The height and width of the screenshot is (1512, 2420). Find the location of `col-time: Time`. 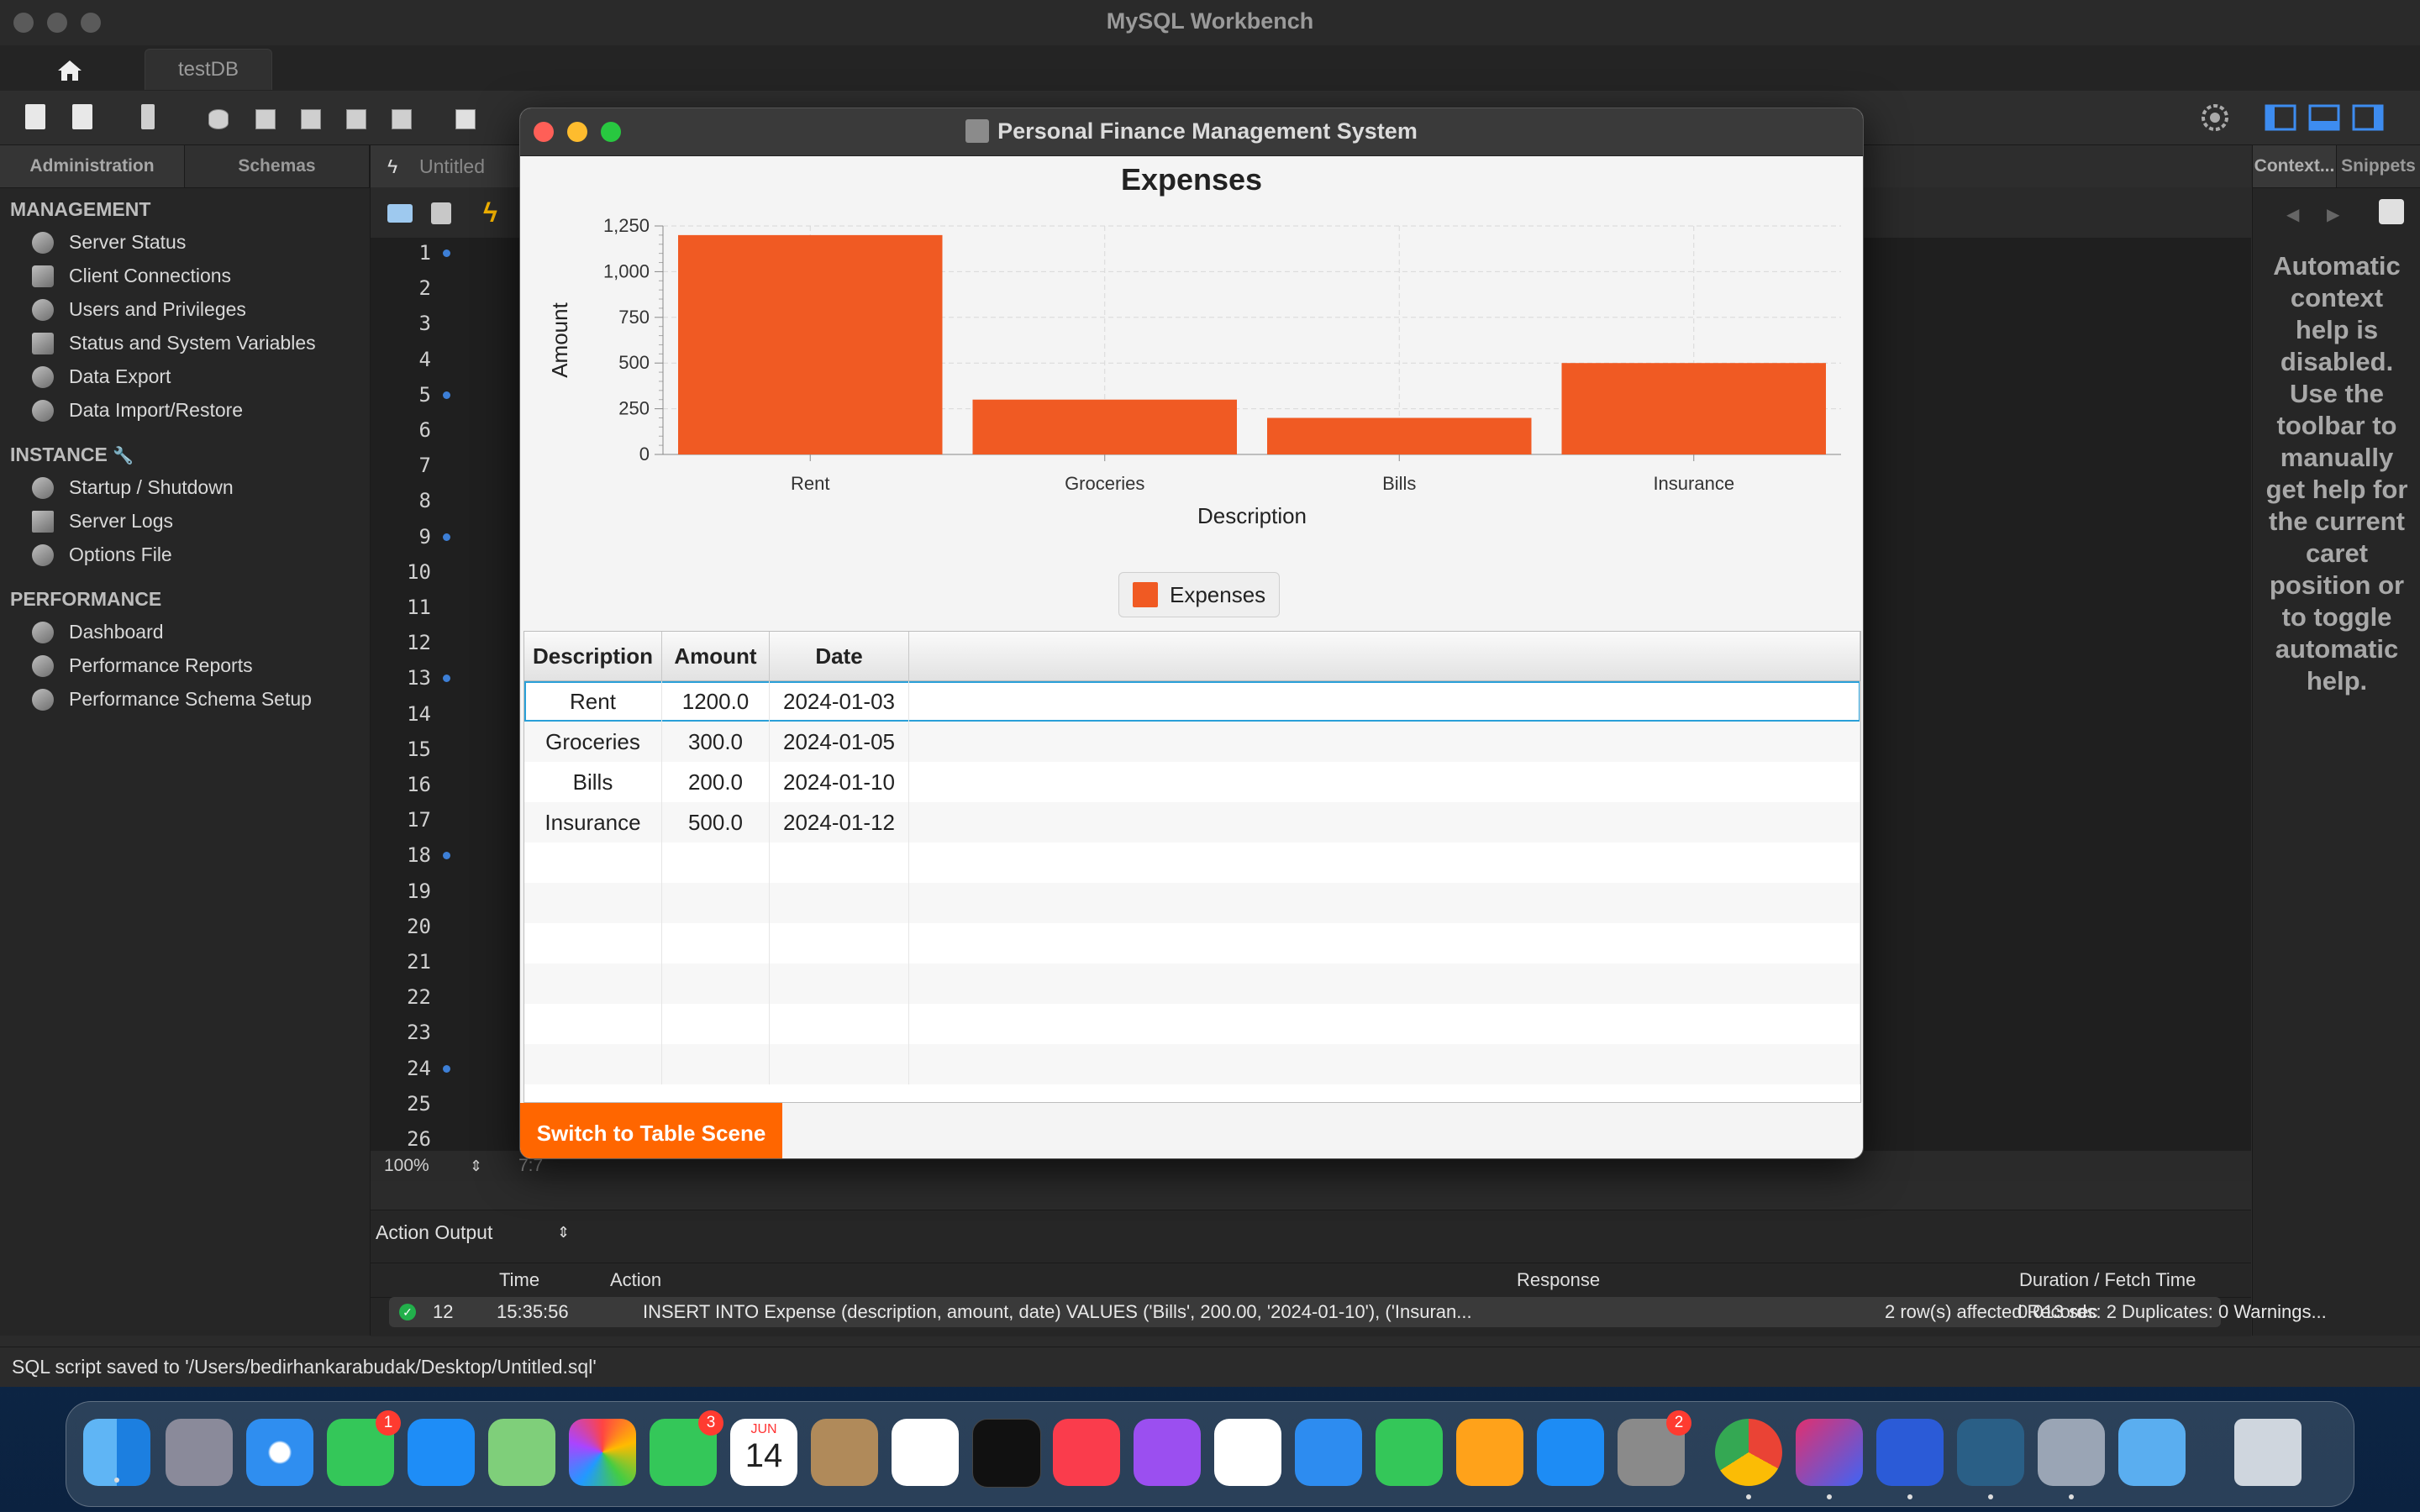

col-time: Time is located at coordinates (519, 1280).